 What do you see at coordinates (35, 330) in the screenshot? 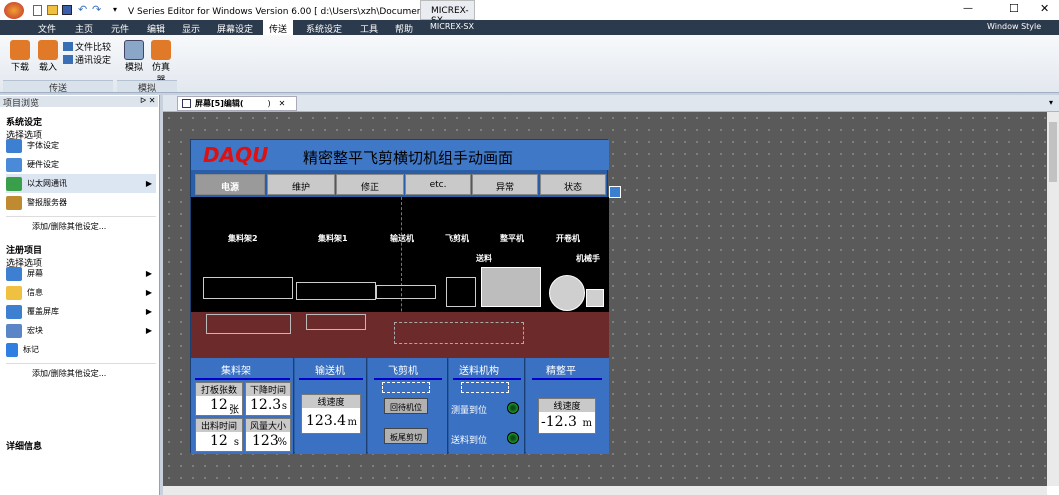
I see `item-label: 宏块` at bounding box center [35, 330].